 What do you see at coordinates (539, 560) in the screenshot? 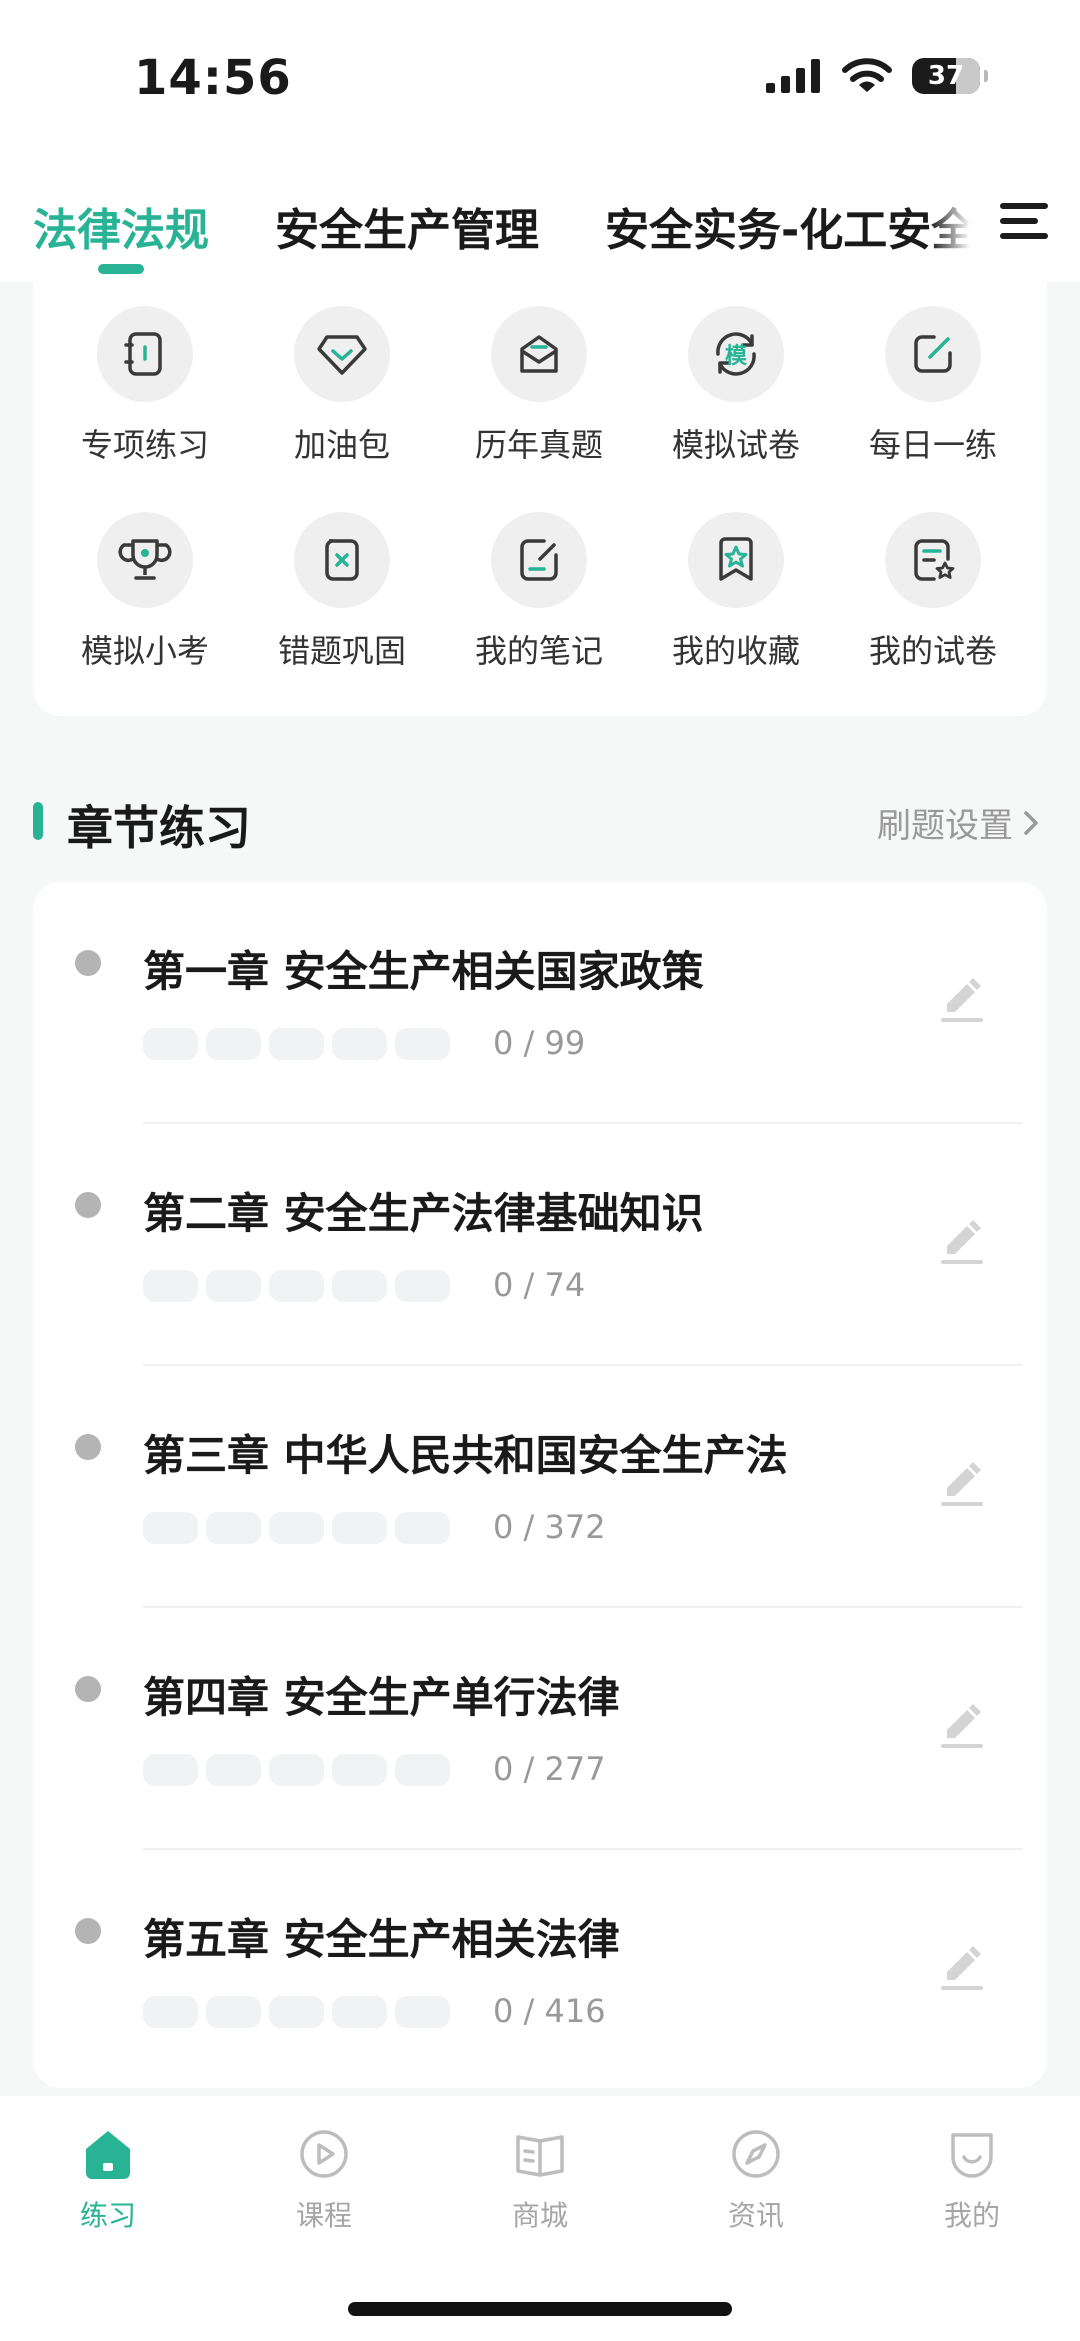
I see `note-icon` at bounding box center [539, 560].